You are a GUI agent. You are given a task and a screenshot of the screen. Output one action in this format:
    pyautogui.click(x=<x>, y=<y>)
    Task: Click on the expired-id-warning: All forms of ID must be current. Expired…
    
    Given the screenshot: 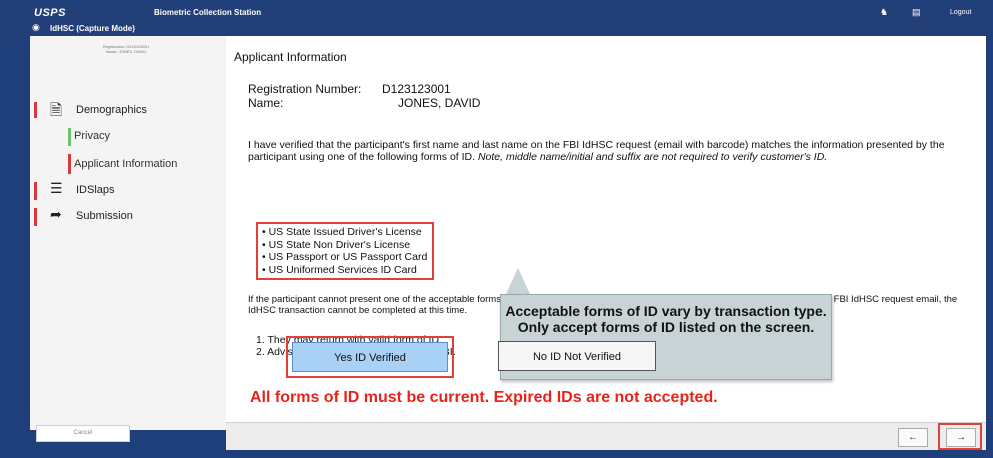 What is the action you would take?
    pyautogui.click(x=484, y=397)
    